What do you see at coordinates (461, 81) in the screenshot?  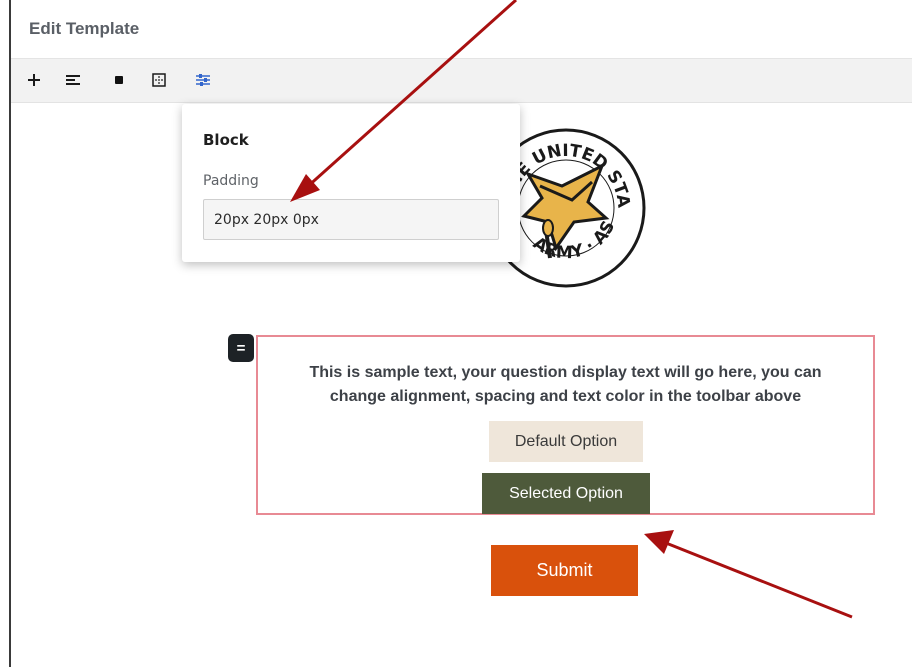 I see `editor-toolbar` at bounding box center [461, 81].